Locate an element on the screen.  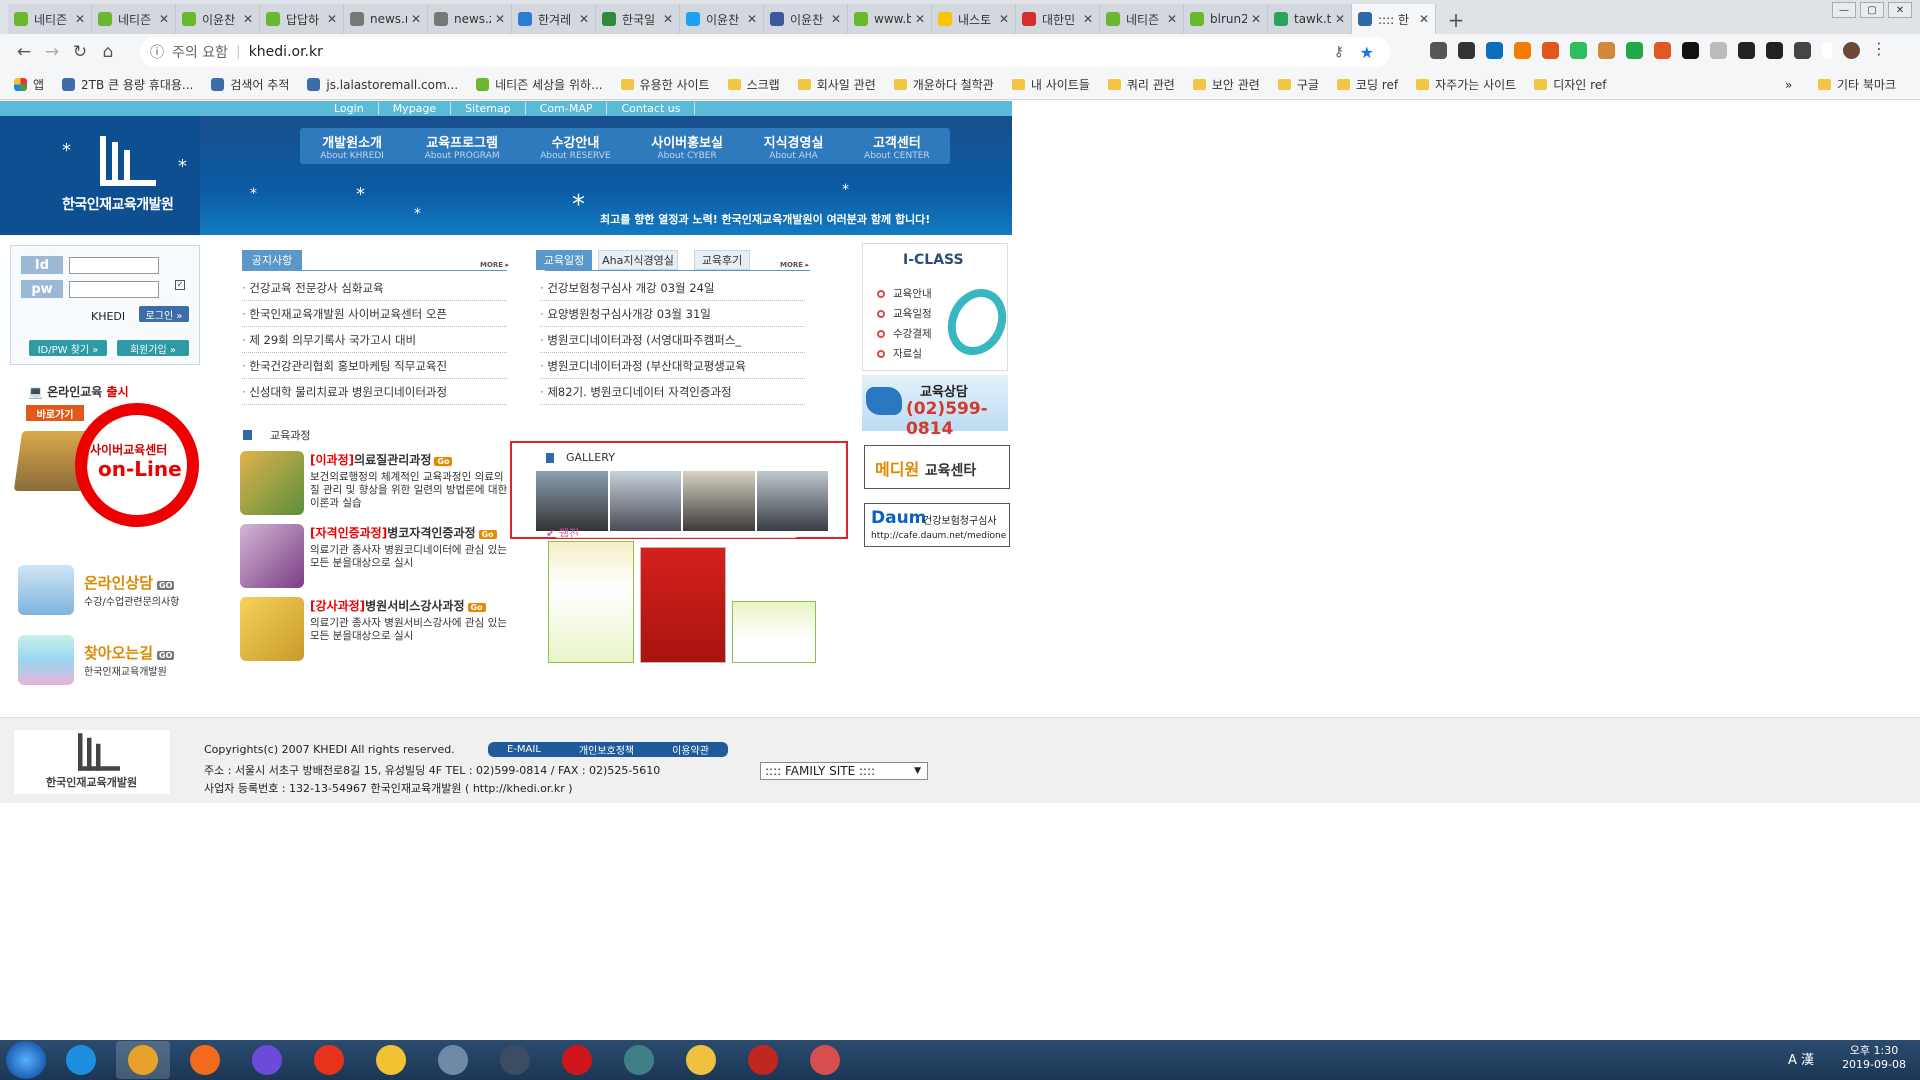
browser-tab: 한겨레 ✕ is located at coordinates (554, 19).